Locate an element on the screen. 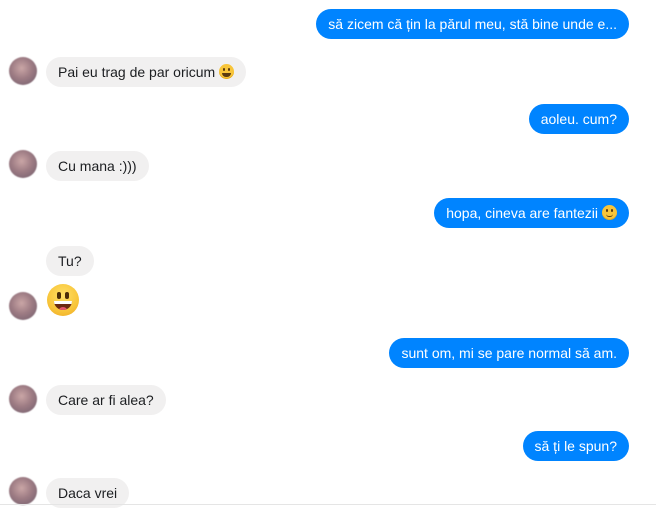 This screenshot has width=656, height=509. message-bubble-outgoing: sunt om, mi se pare normal să am. is located at coordinates (509, 353).